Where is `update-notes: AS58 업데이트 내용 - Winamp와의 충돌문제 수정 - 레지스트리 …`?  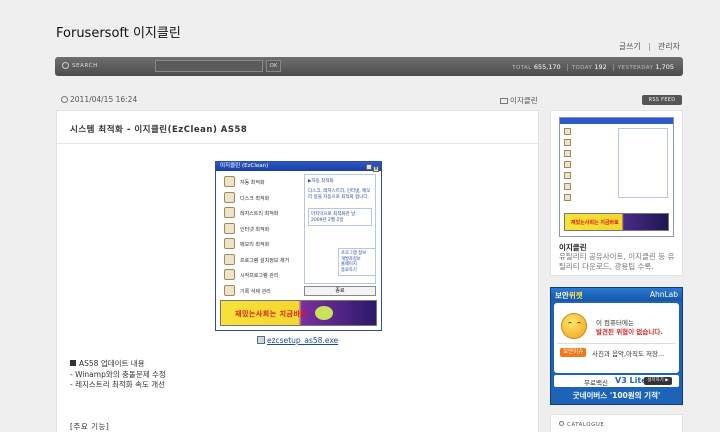 update-notes: AS58 업데이트 내용 - Winamp와의 충돌문제 수정 - 레지스트리 … is located at coordinates (118, 375).